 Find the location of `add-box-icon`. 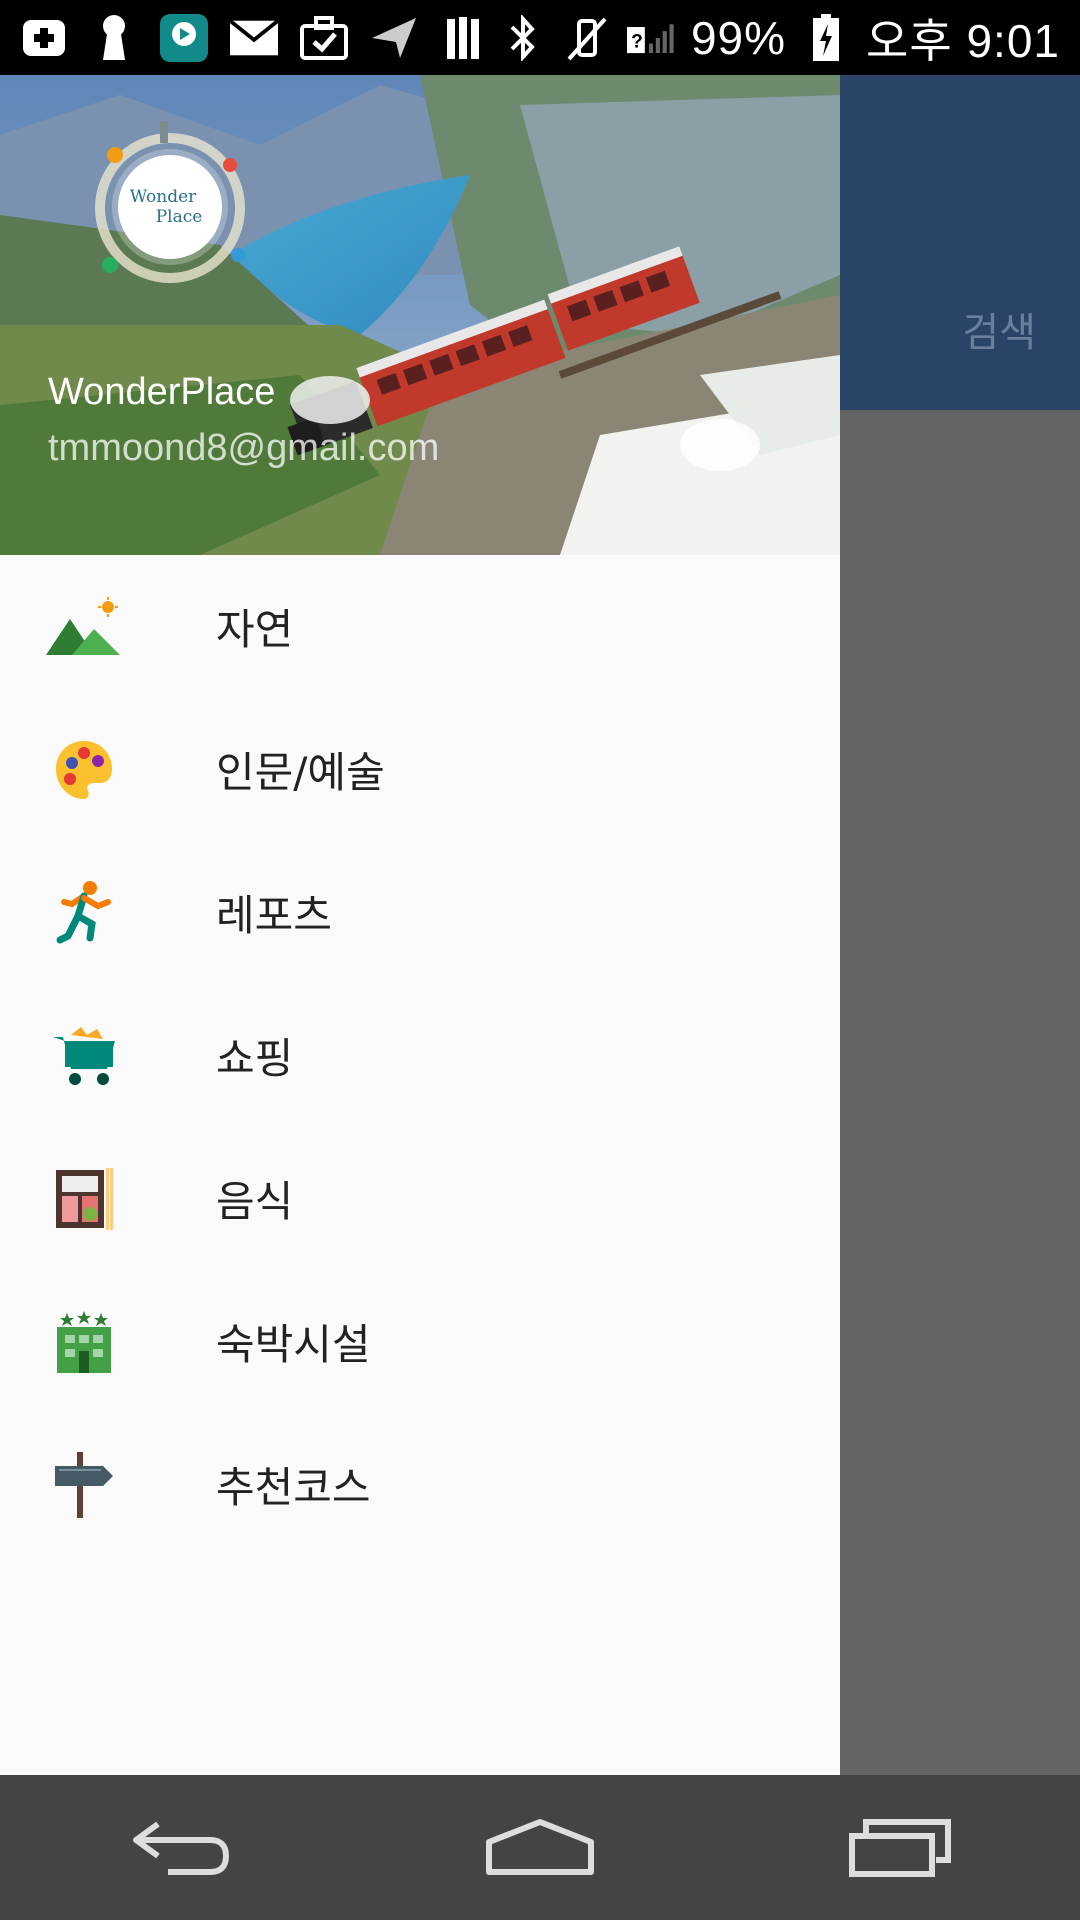

add-box-icon is located at coordinates (44, 38).